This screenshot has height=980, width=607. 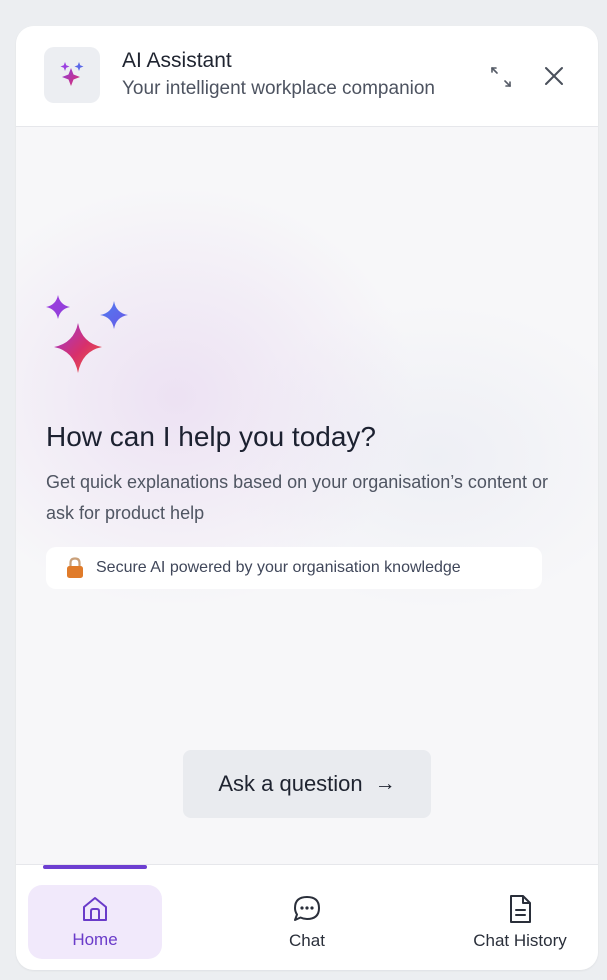 I want to click on nav-label-chat: Chat, so click(x=307, y=940).